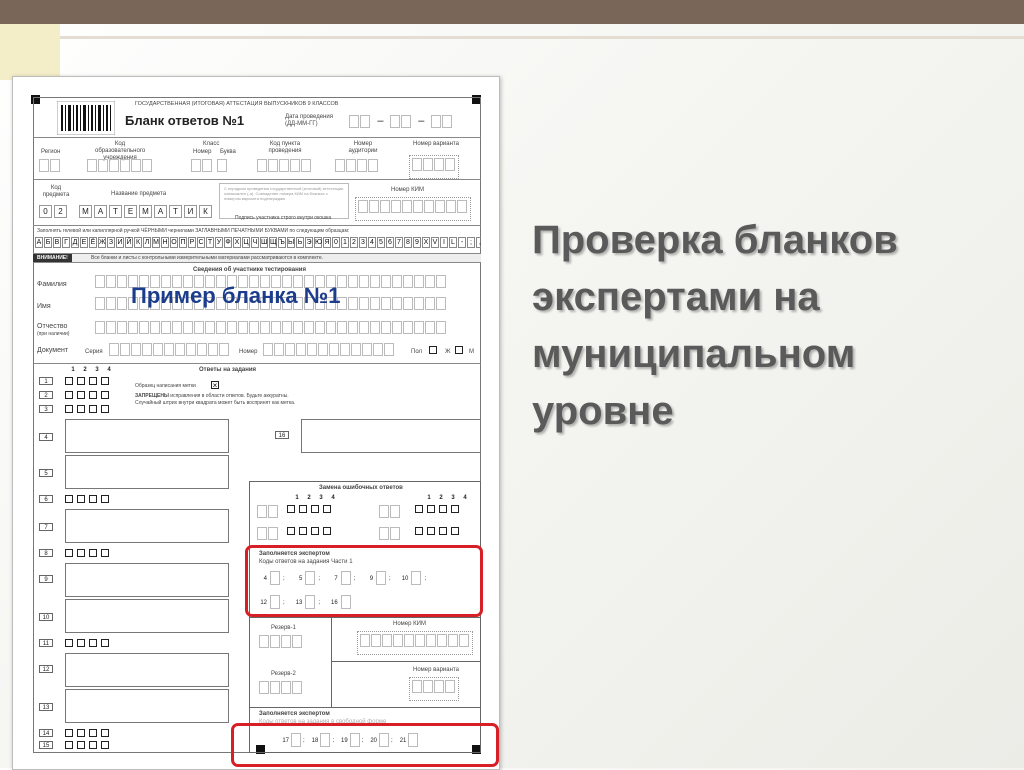 The width and height of the screenshot is (1024, 770). What do you see at coordinates (120, 168) in the screenshot?
I see `school-code-fields` at bounding box center [120, 168].